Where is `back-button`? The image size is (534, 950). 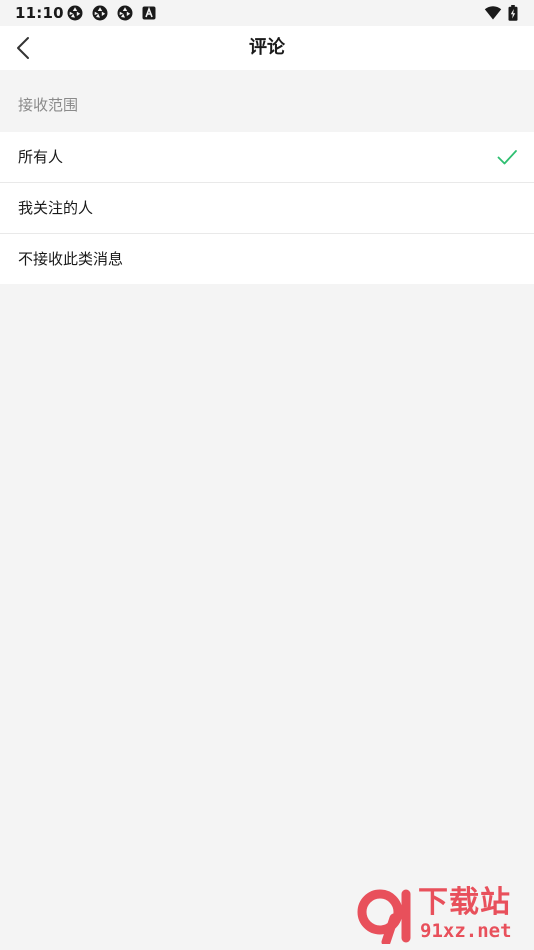 back-button is located at coordinates (24, 48).